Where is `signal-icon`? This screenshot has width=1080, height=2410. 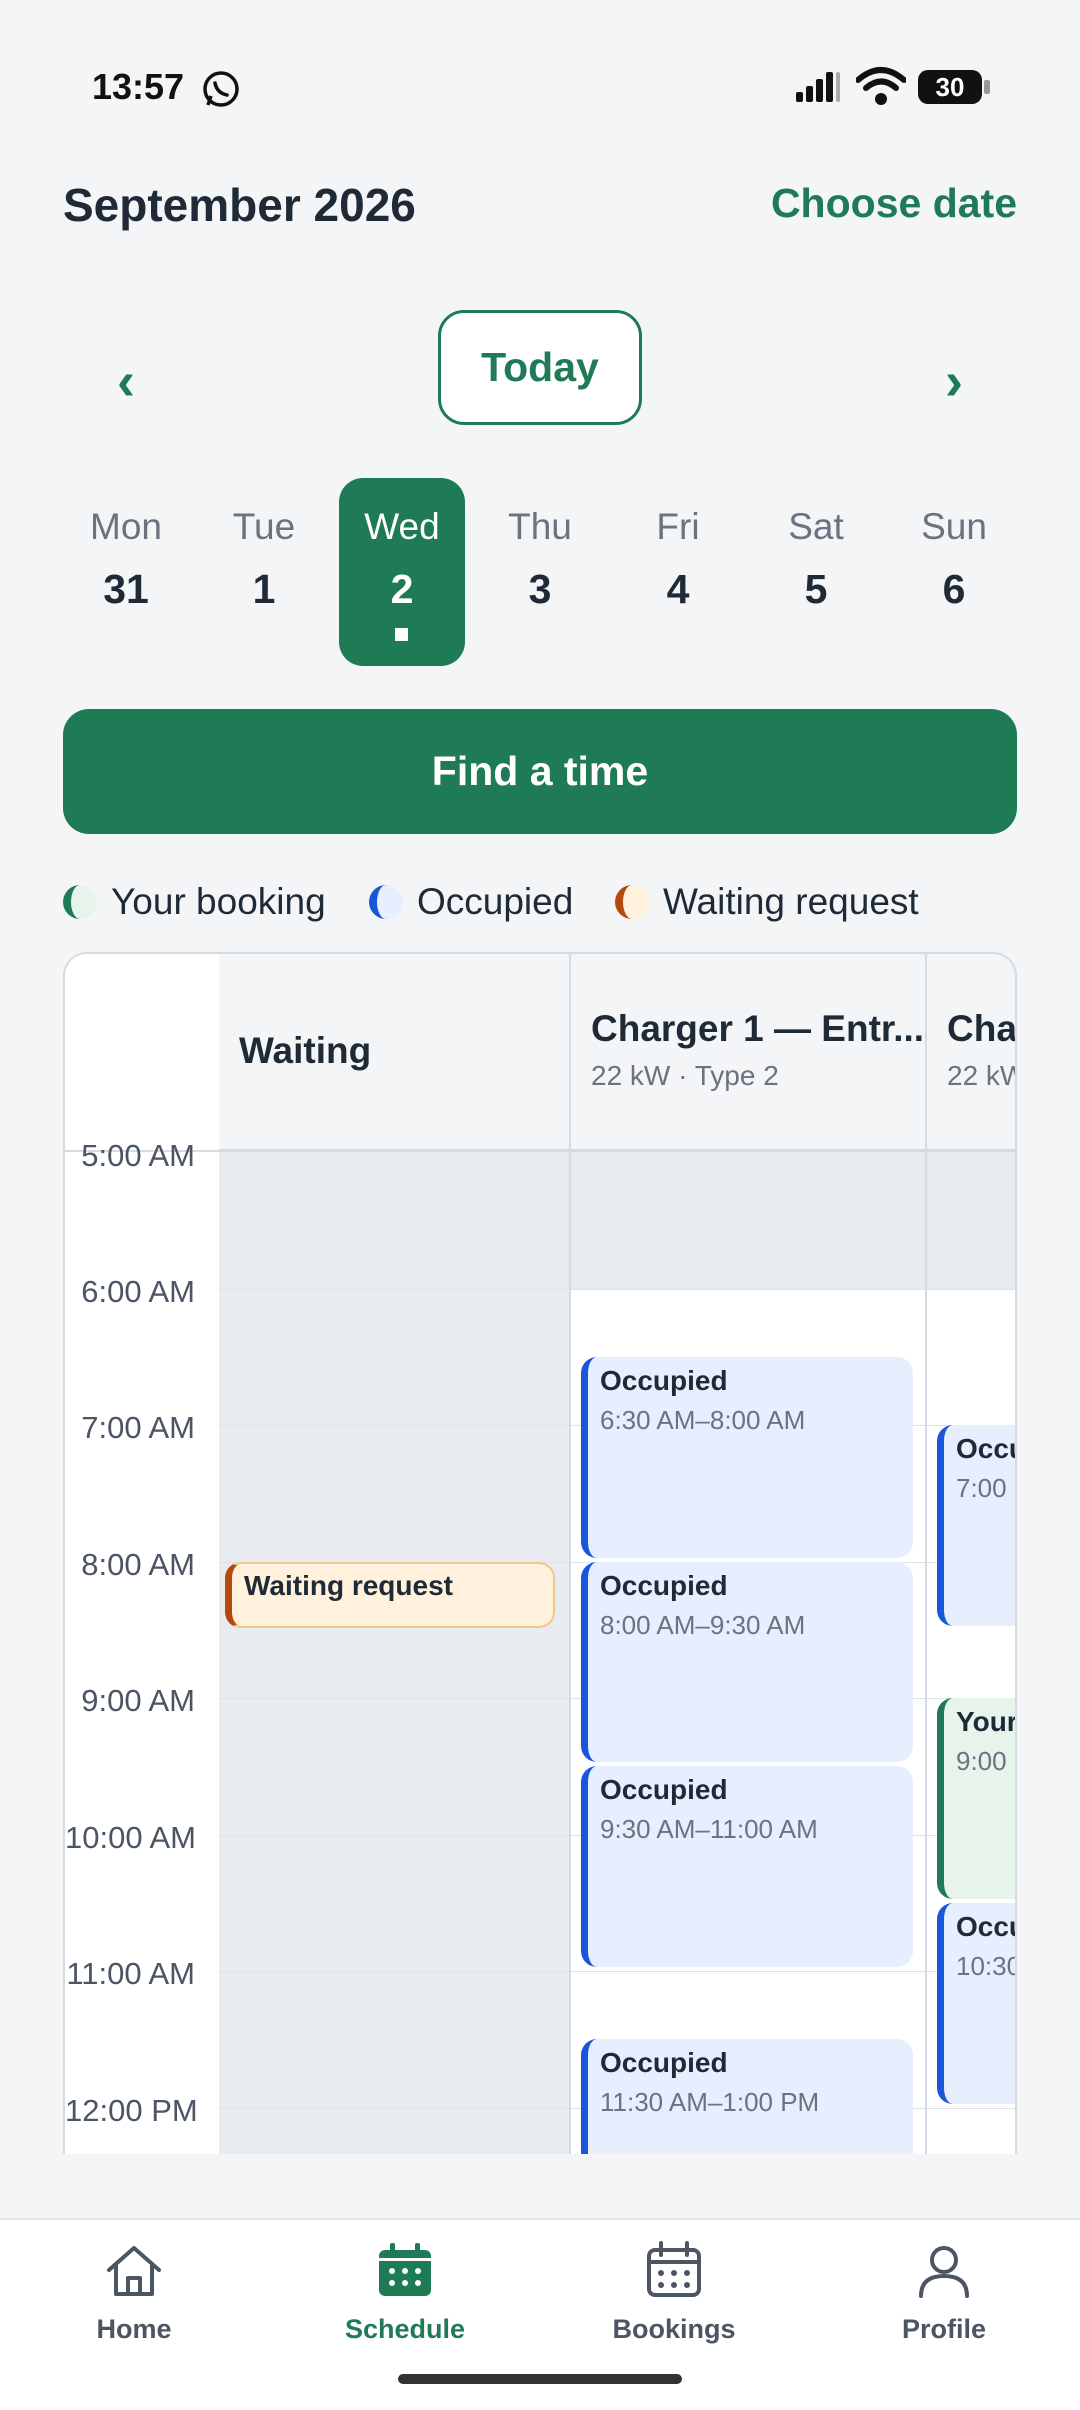
signal-icon is located at coordinates (818, 87).